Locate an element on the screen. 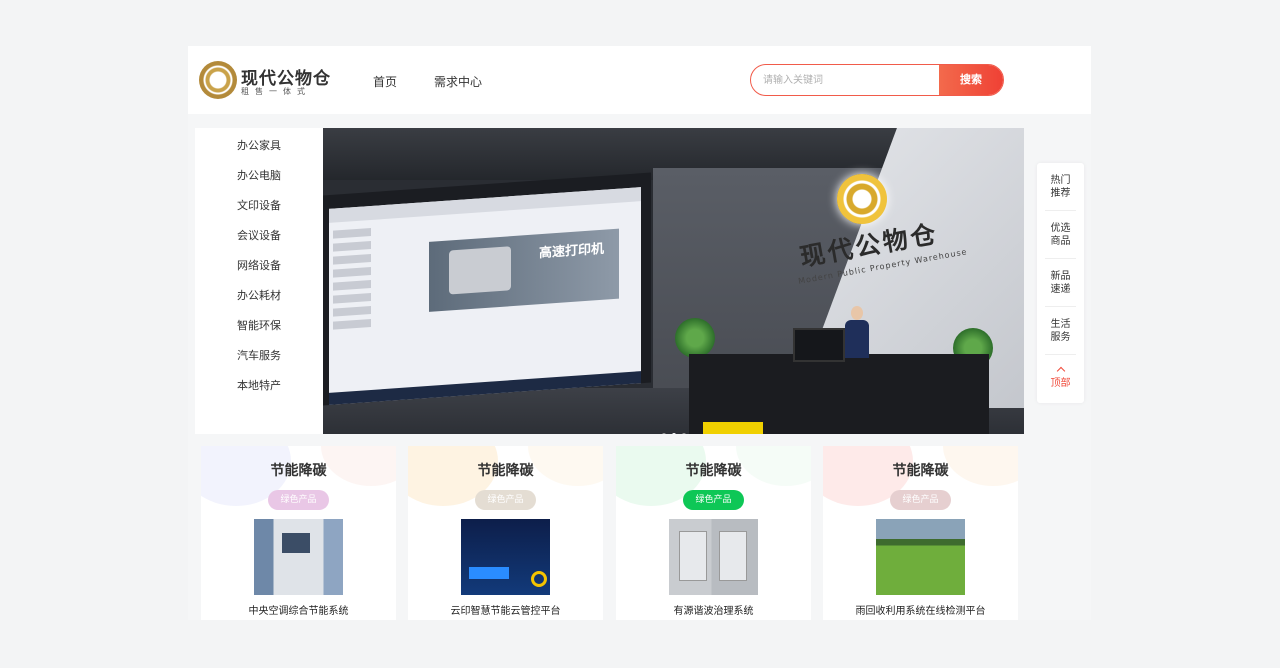 This screenshot has width=1280, height=668. product-card: 节能降碳 绿色产品 云印智慧节能云管控平台 is located at coordinates (505, 533).